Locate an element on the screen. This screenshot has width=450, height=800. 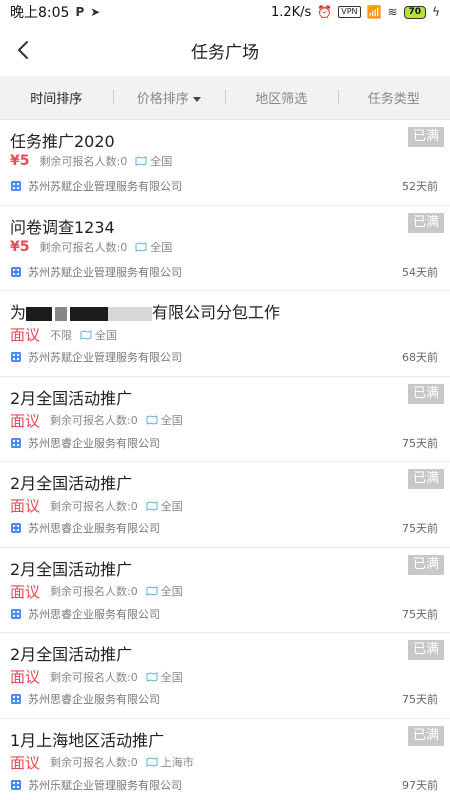
battery-icon: 70 is located at coordinates (415, 12).